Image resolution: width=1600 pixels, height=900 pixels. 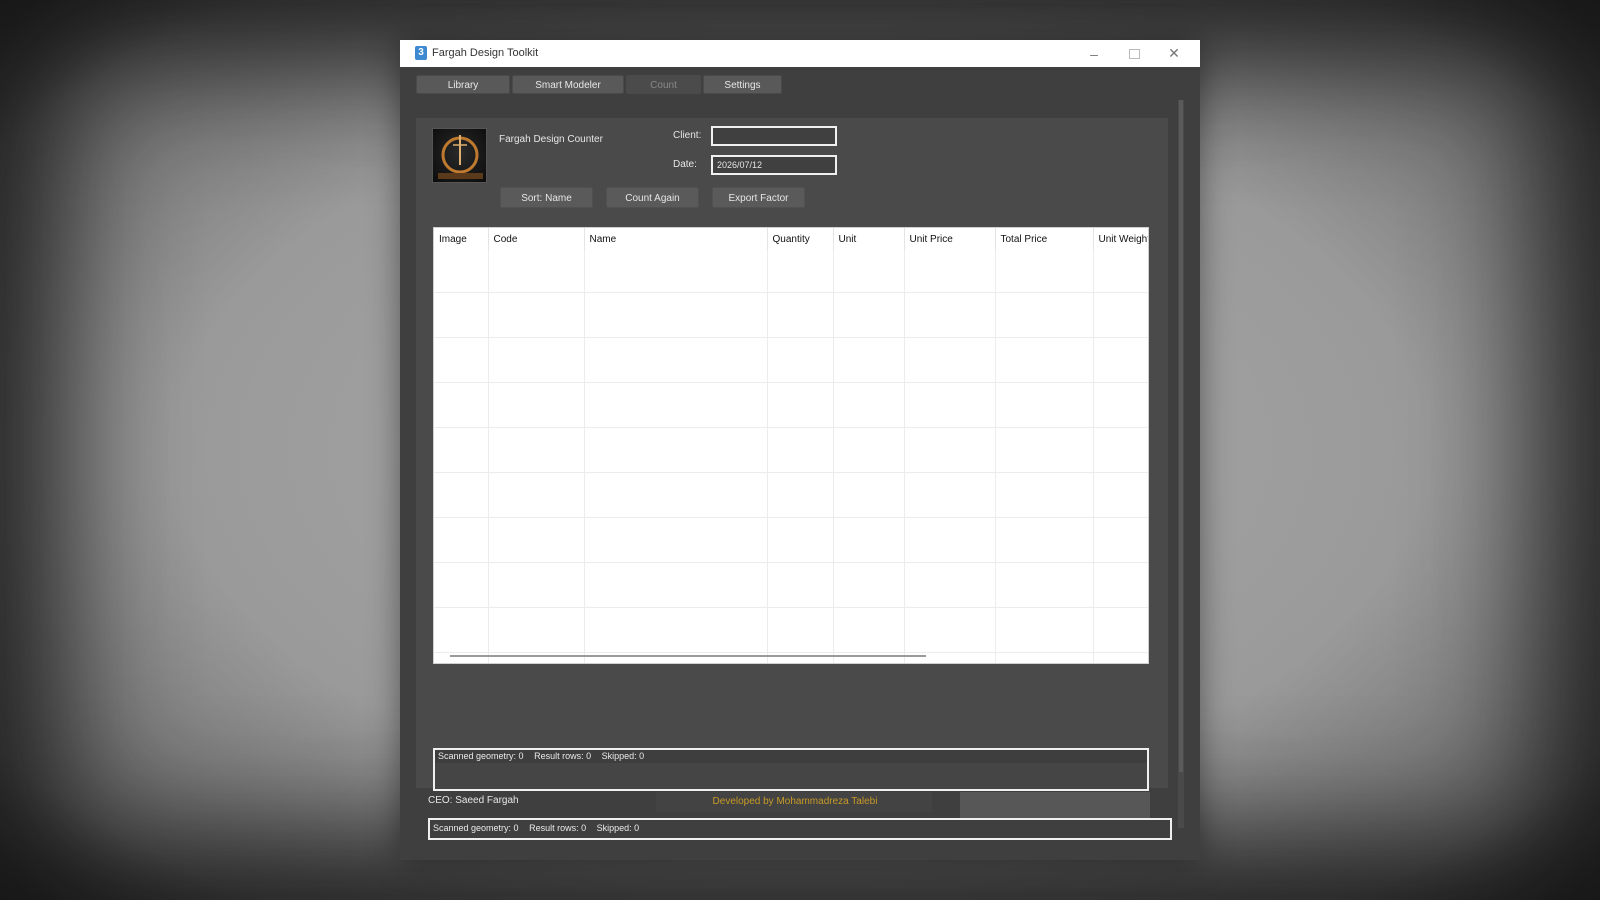 I want to click on export-factor-button: Export Factor, so click(x=758, y=197).